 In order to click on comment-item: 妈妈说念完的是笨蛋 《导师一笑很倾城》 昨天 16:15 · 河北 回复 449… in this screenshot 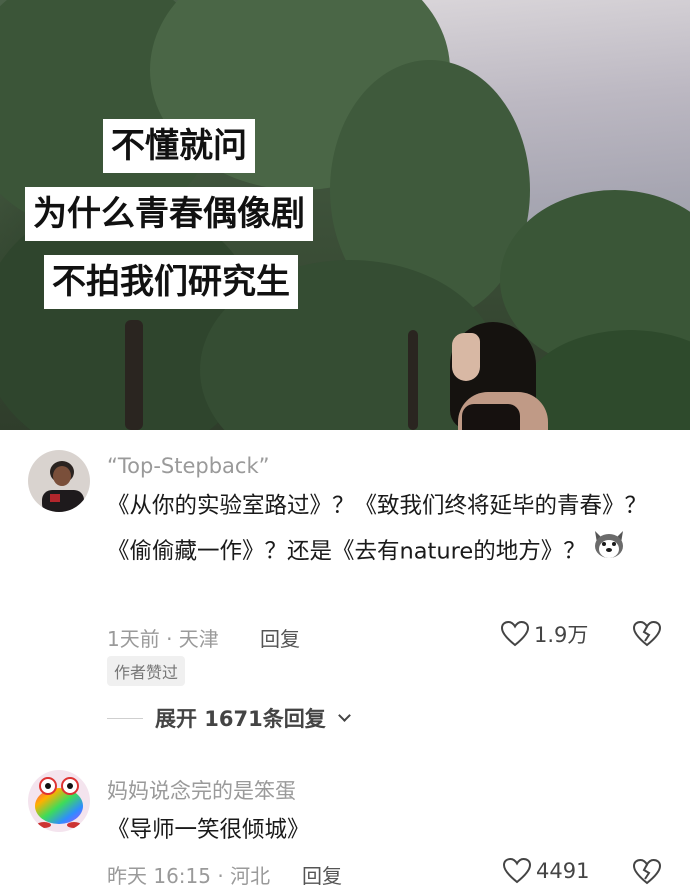, I will do `click(345, 827)`.